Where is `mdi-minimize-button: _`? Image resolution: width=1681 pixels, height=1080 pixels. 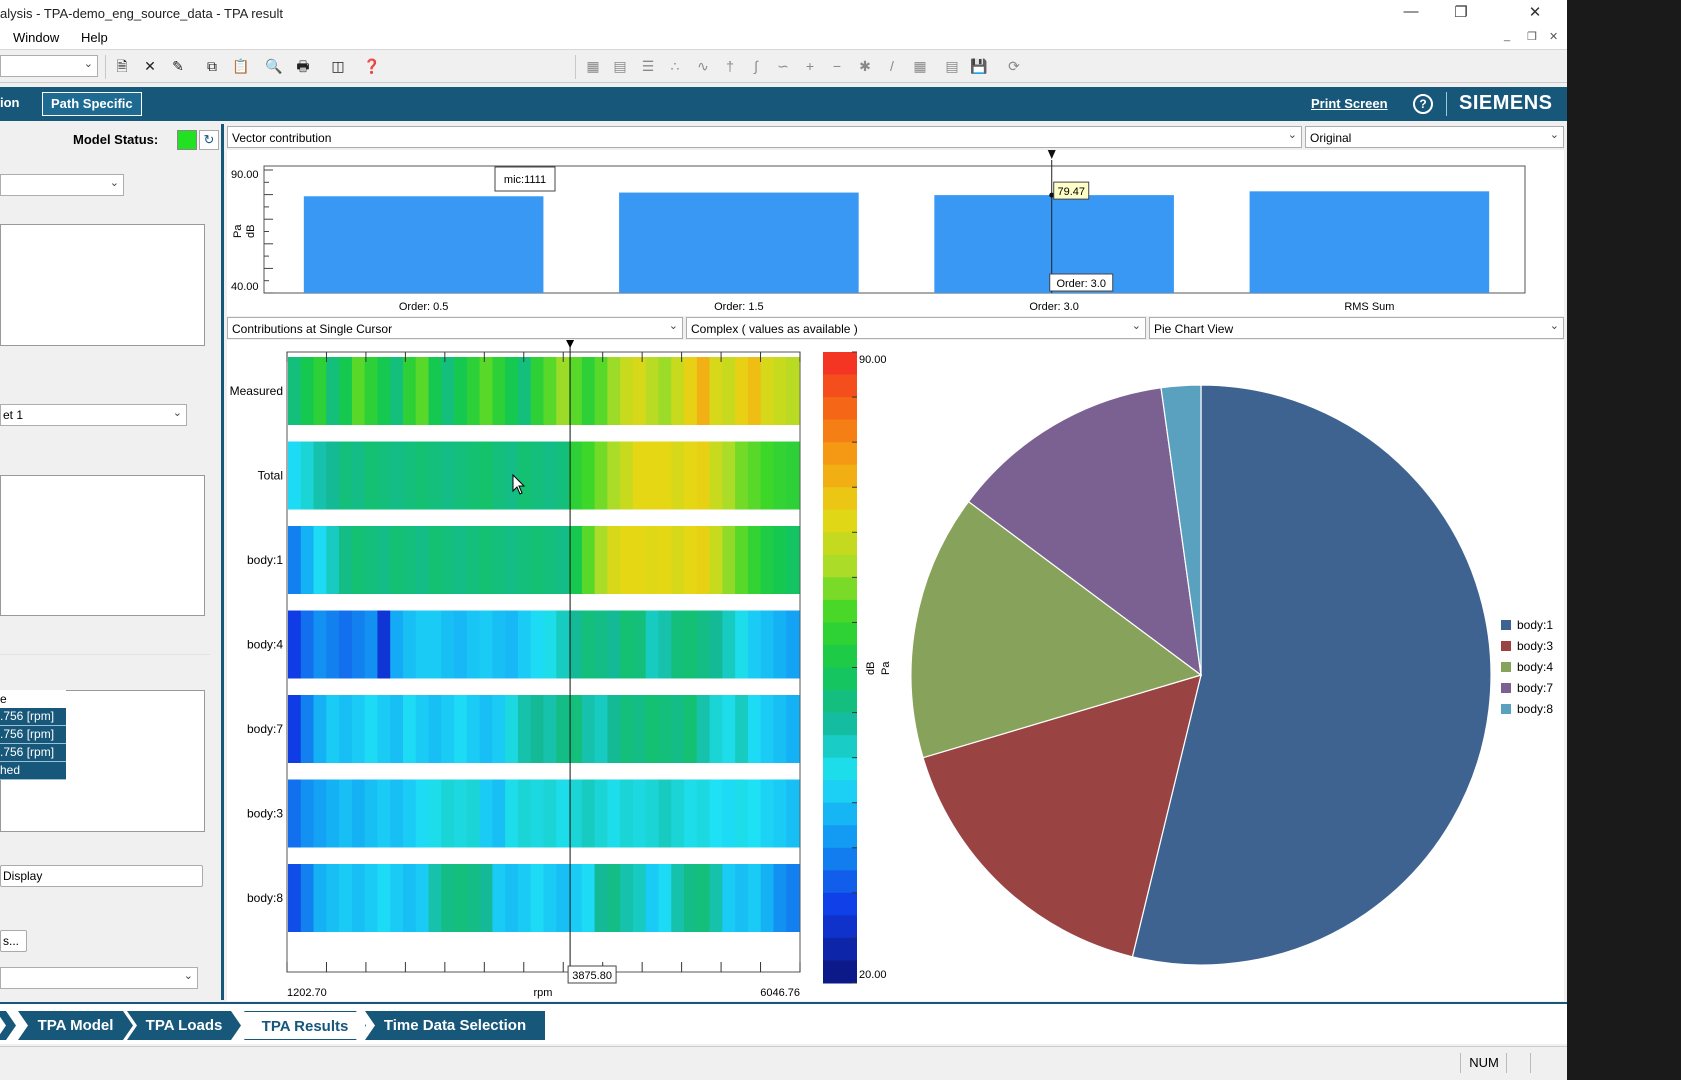 mdi-minimize-button: _ is located at coordinates (1507, 36).